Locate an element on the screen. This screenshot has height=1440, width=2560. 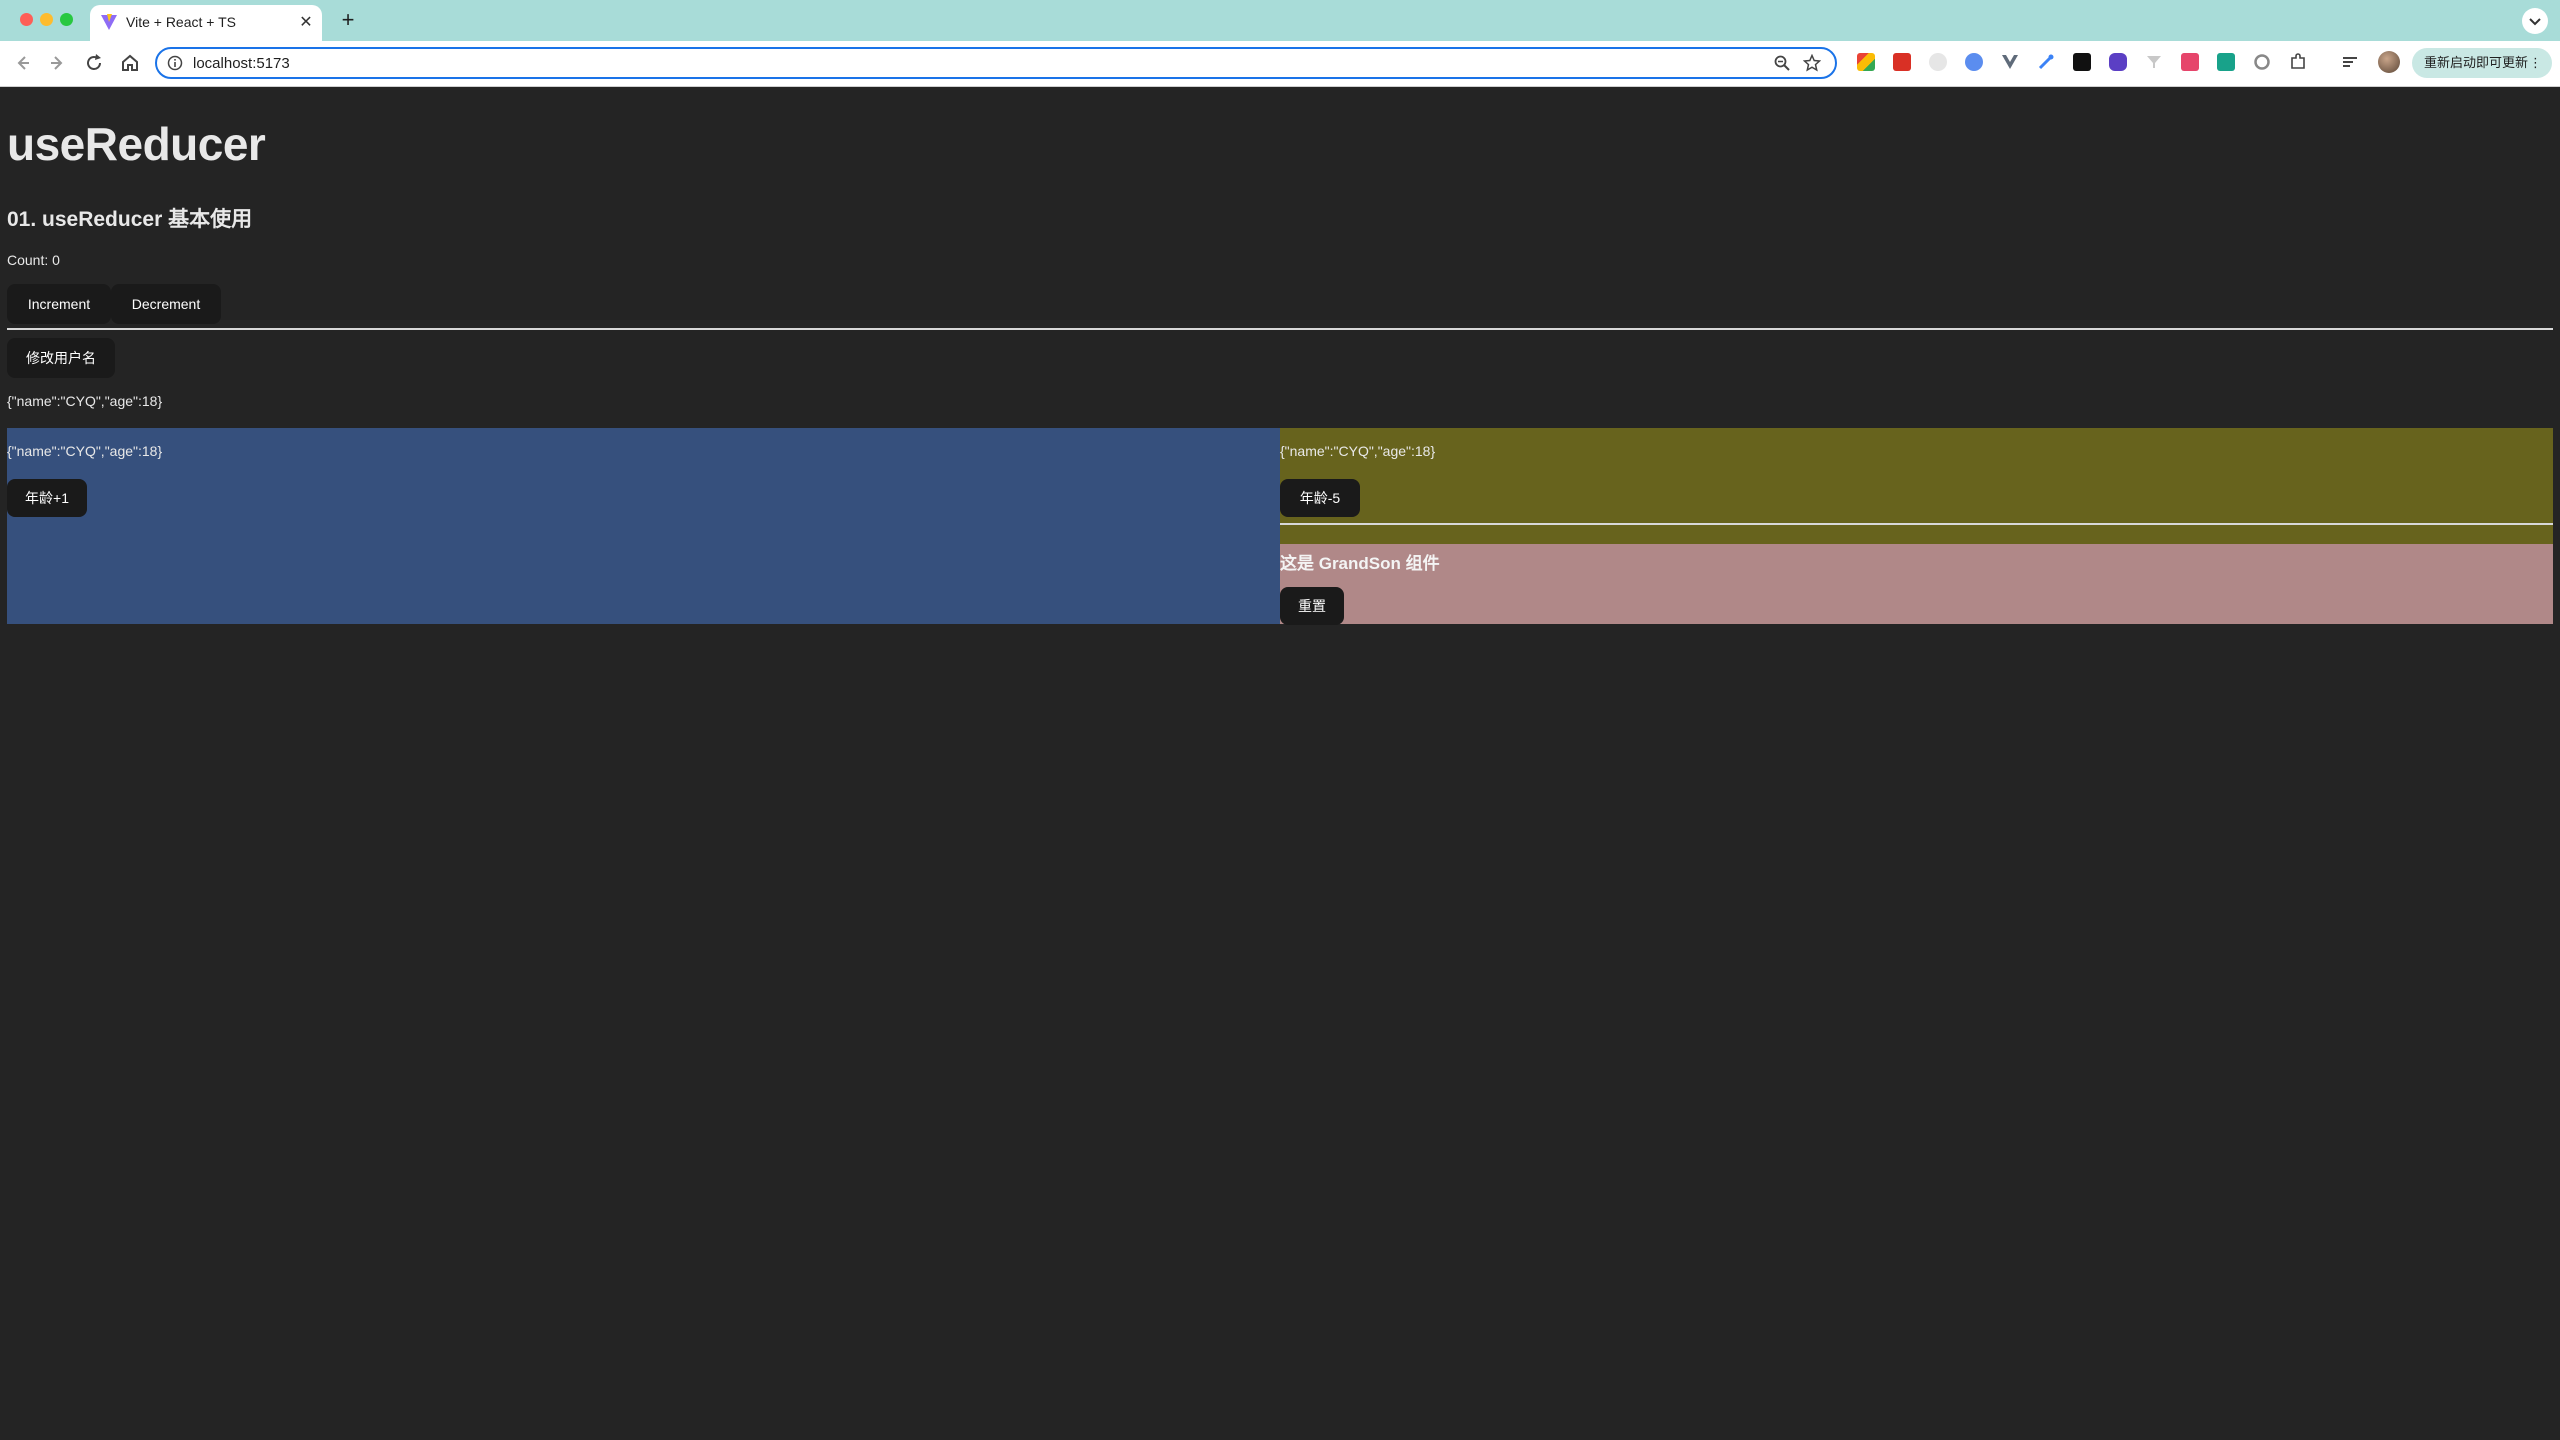
relaunch-label: 重新启动即可更新 is located at coordinates (2476, 62).